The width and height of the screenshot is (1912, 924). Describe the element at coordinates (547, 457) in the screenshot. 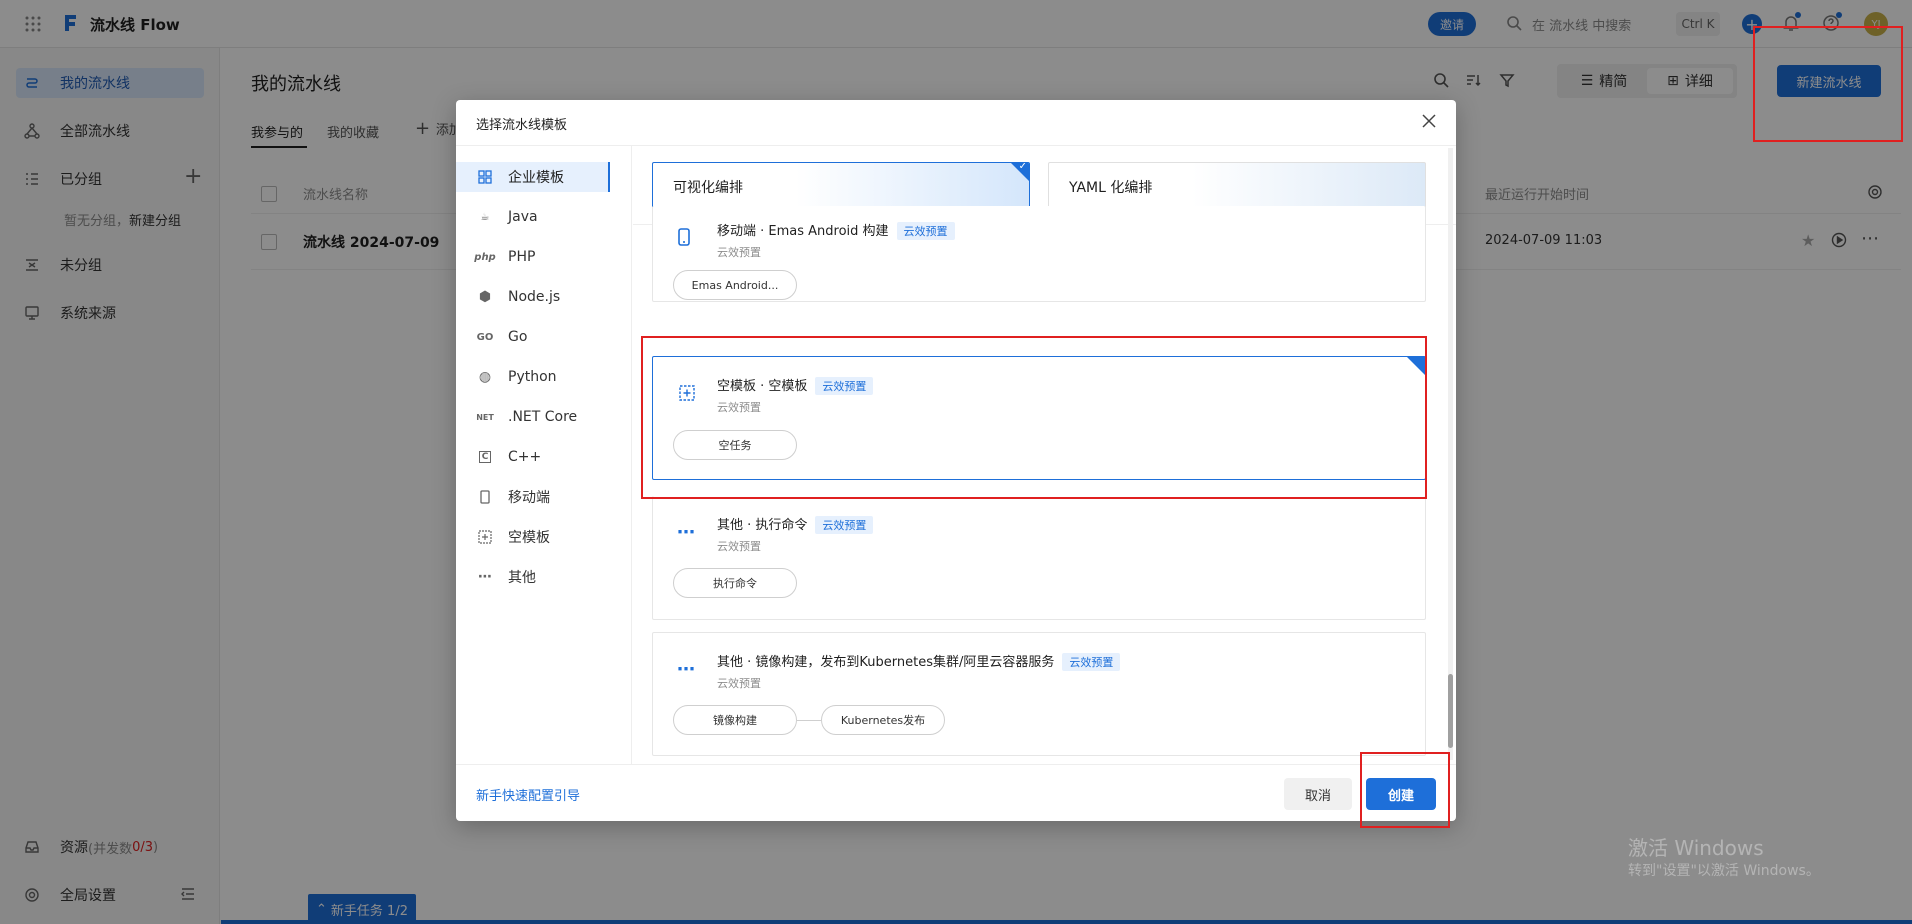

I see `category-cpp: C C++` at that location.